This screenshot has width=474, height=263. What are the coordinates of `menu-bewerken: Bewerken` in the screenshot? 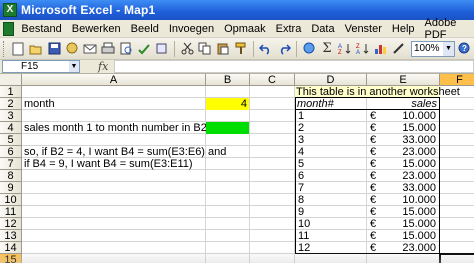 It's located at (96, 29).